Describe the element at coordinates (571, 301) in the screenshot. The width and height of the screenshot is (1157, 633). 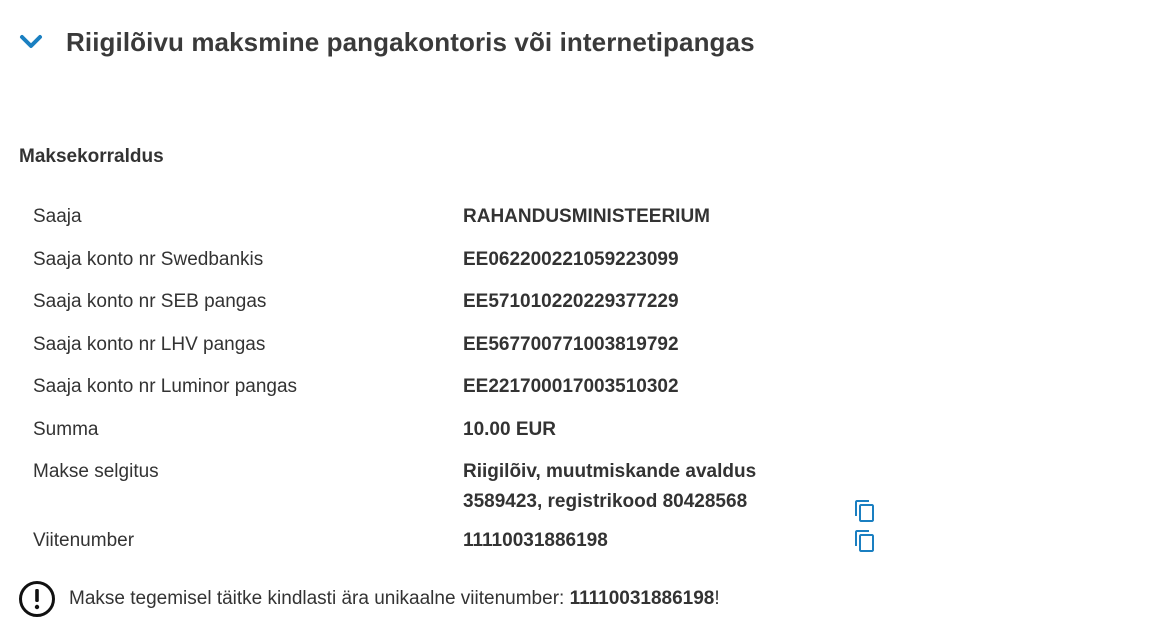
I see `row-value: EE571010220229377229` at that location.